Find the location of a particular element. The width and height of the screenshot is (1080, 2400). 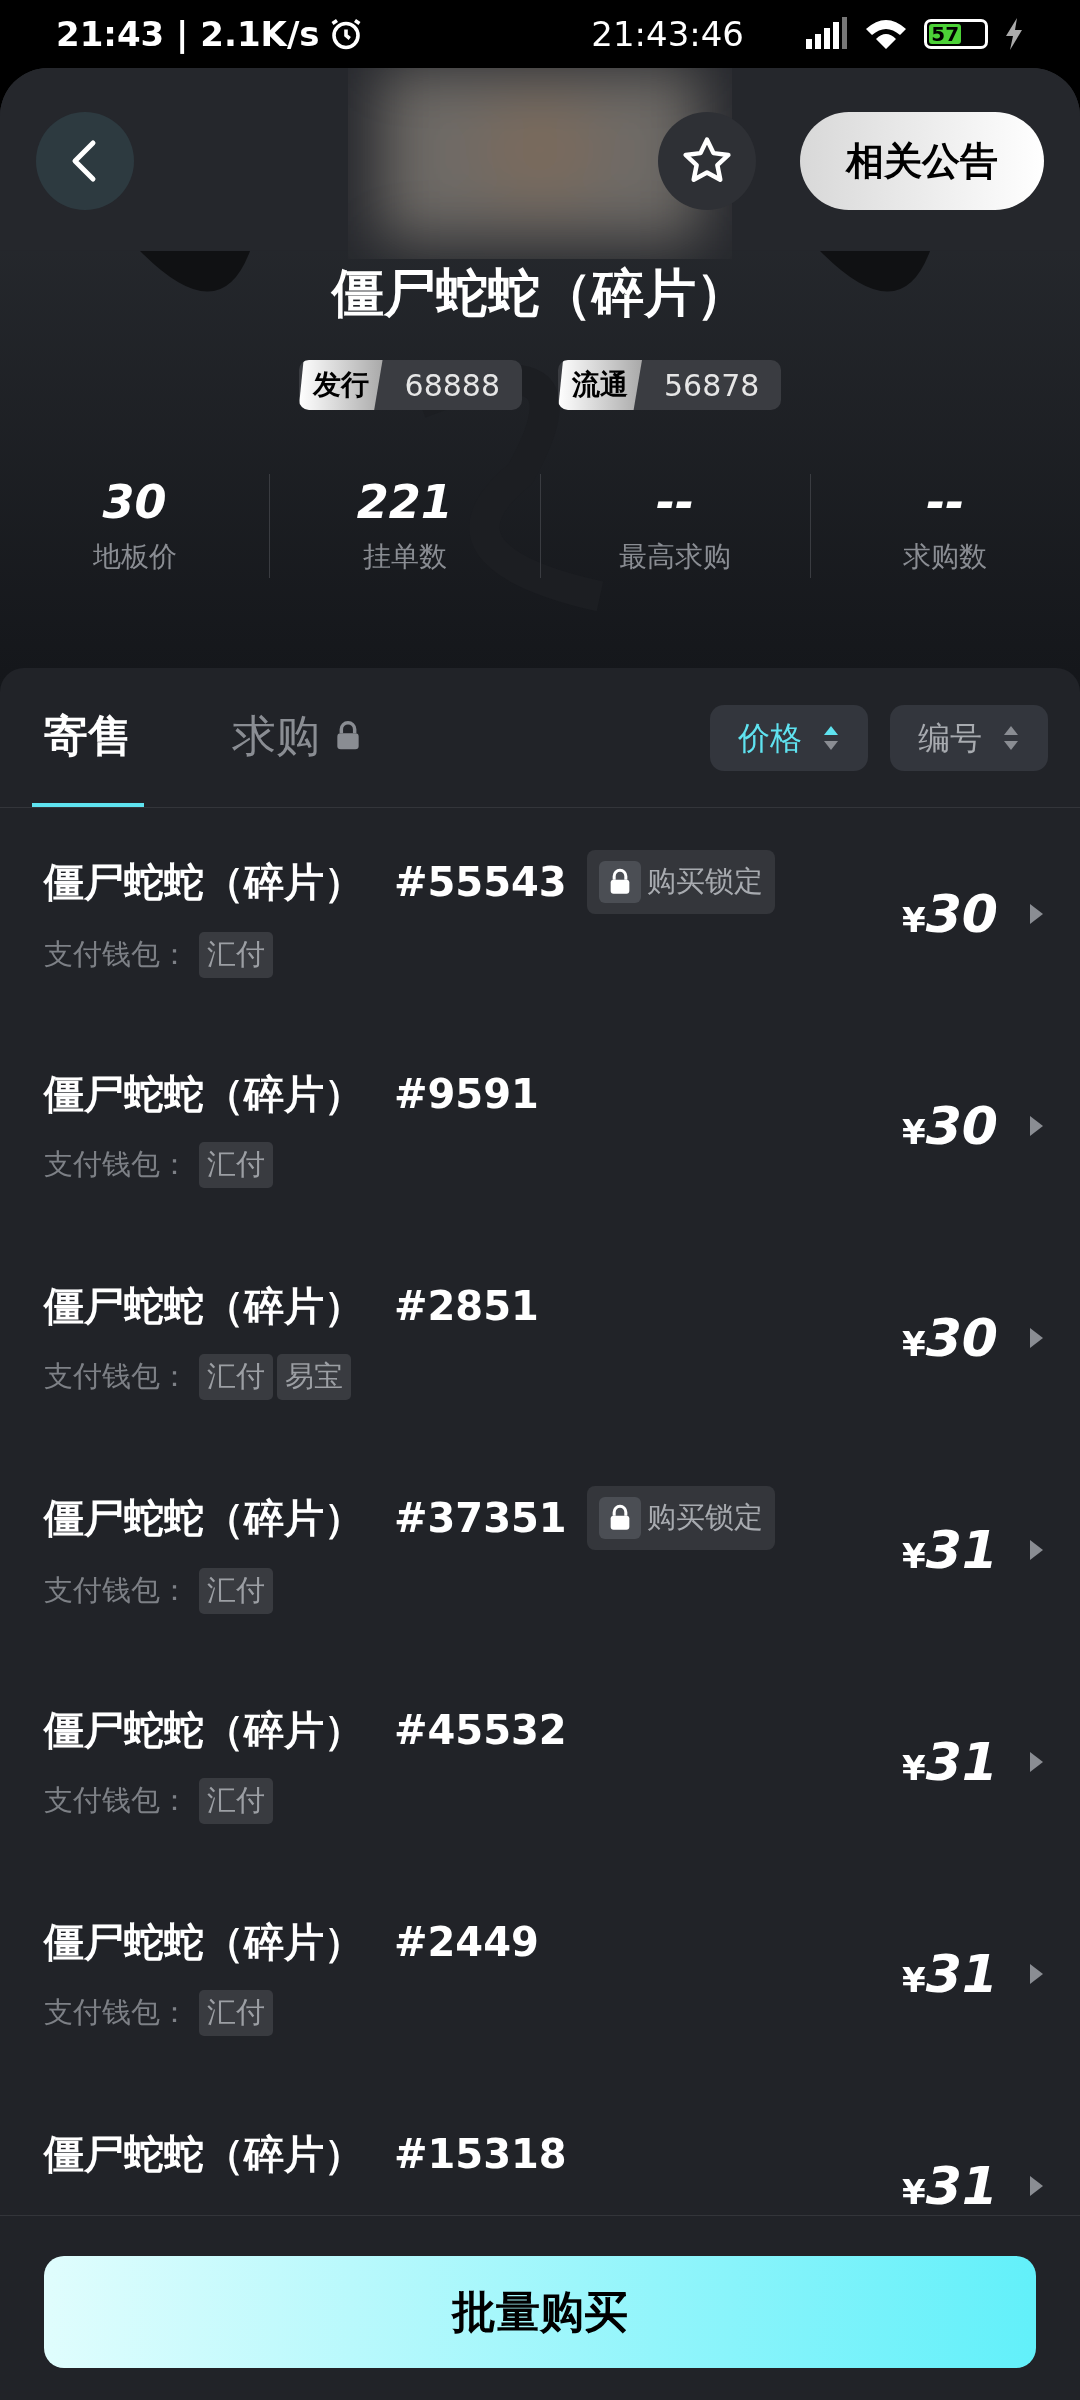

listing-row: 僵尸蛇蛇（碎片） #15318 ¥31 is located at coordinates (540, 2147).